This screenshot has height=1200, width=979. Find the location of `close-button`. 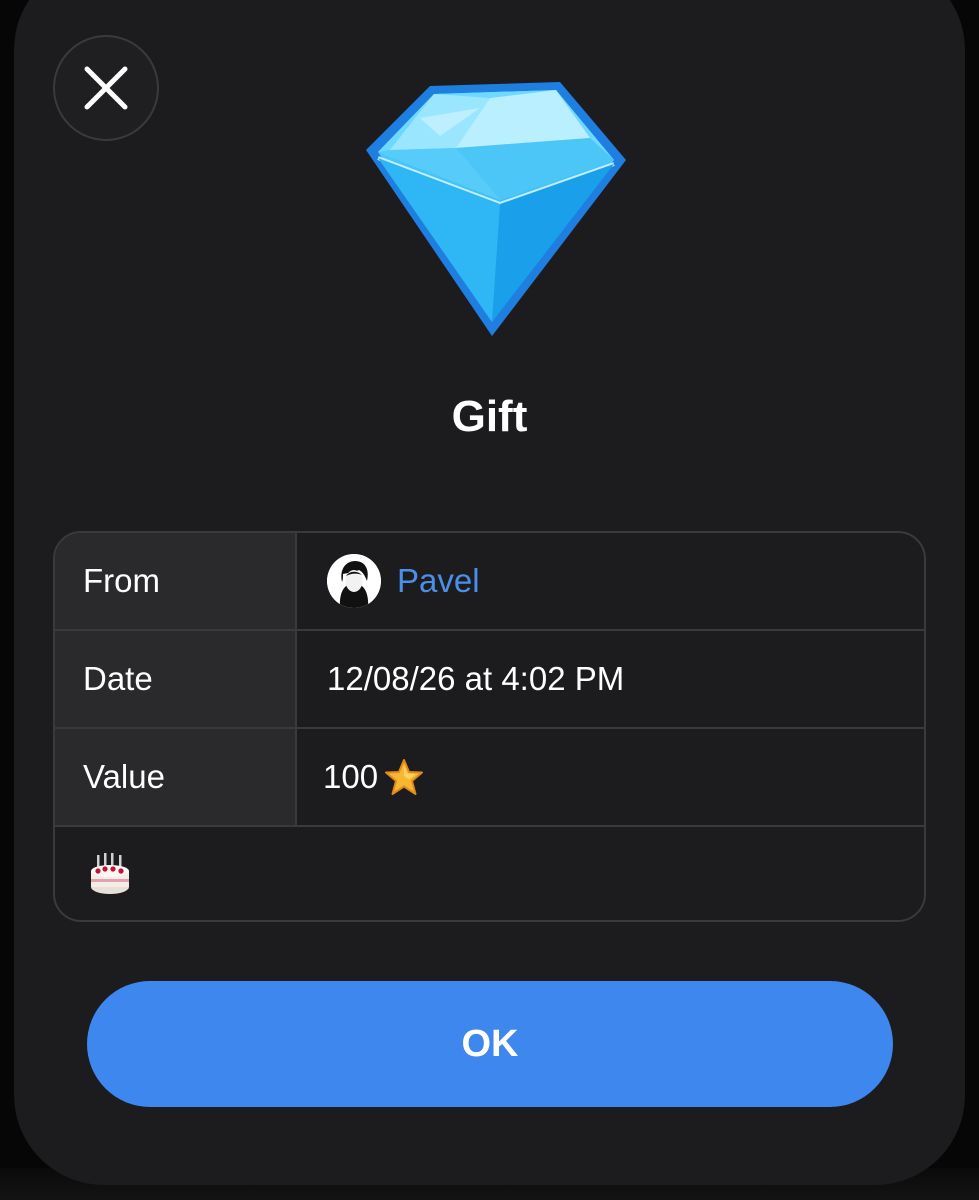

close-button is located at coordinates (106, 88).